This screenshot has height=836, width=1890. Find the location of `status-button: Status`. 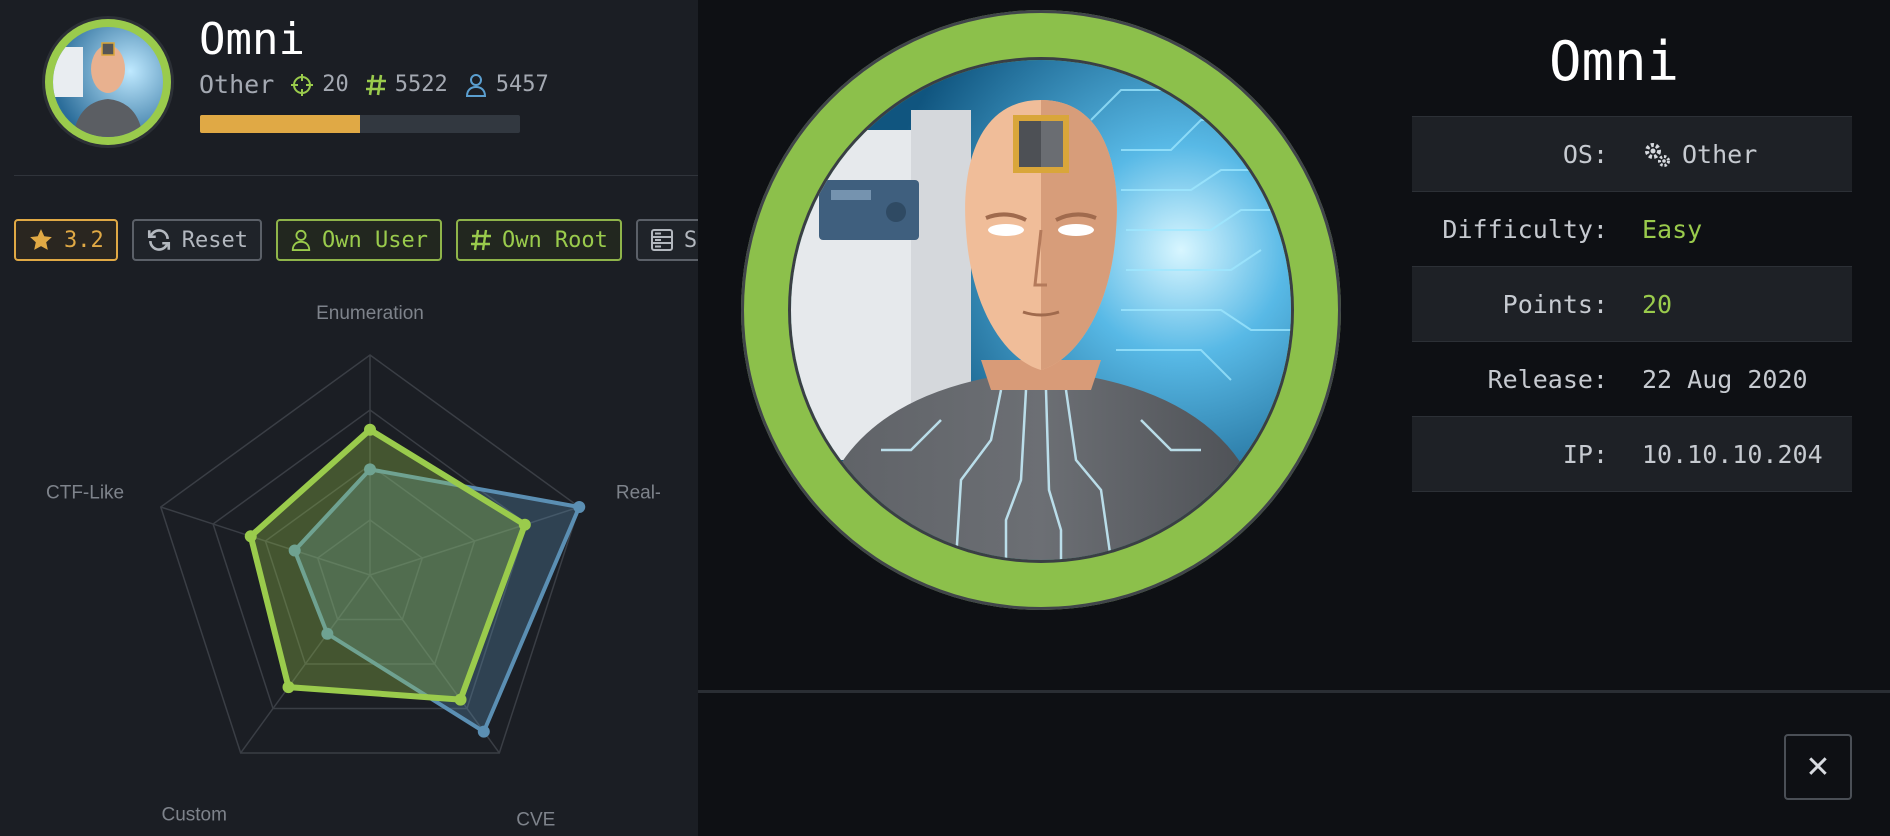

status-button: Status is located at coordinates (667, 240).